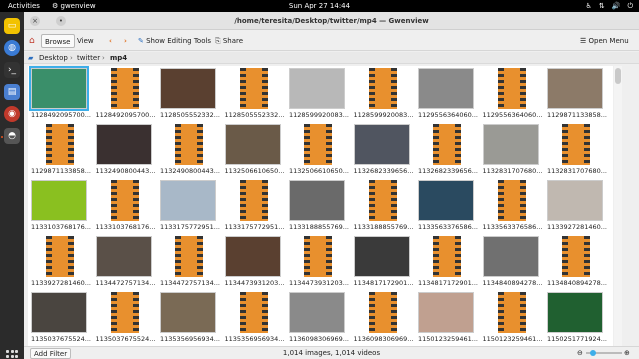 The image size is (639, 359). What do you see at coordinates (12, 48) in the screenshot?
I see `browser-icon: ◍` at bounding box center [12, 48].